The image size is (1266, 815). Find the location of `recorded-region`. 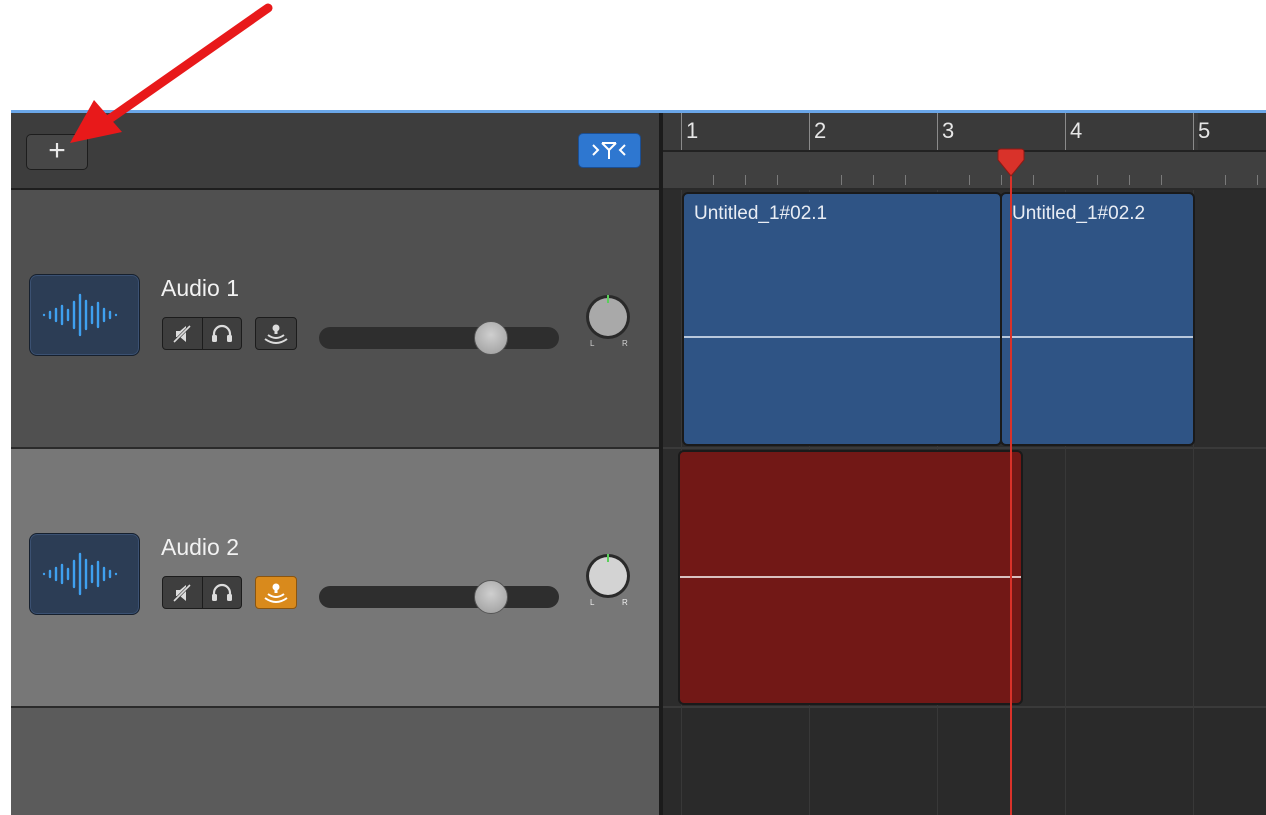

recorded-region is located at coordinates (850, 577).